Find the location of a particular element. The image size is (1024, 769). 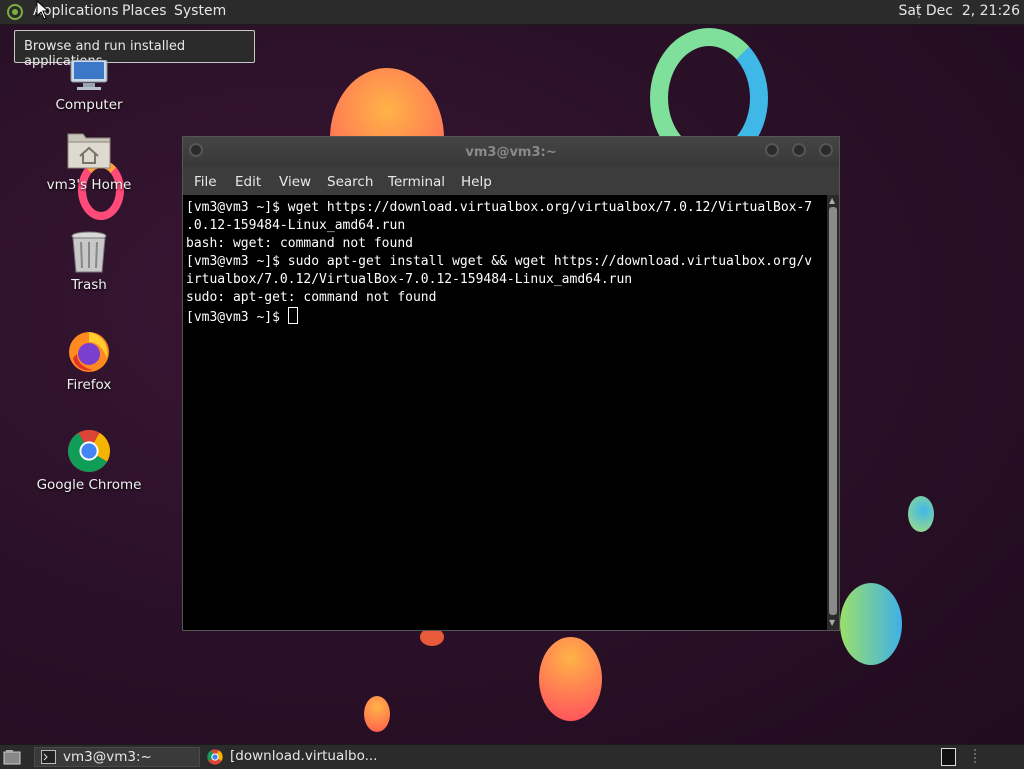

wallpaper-small-orange is located at coordinates (377, 714).